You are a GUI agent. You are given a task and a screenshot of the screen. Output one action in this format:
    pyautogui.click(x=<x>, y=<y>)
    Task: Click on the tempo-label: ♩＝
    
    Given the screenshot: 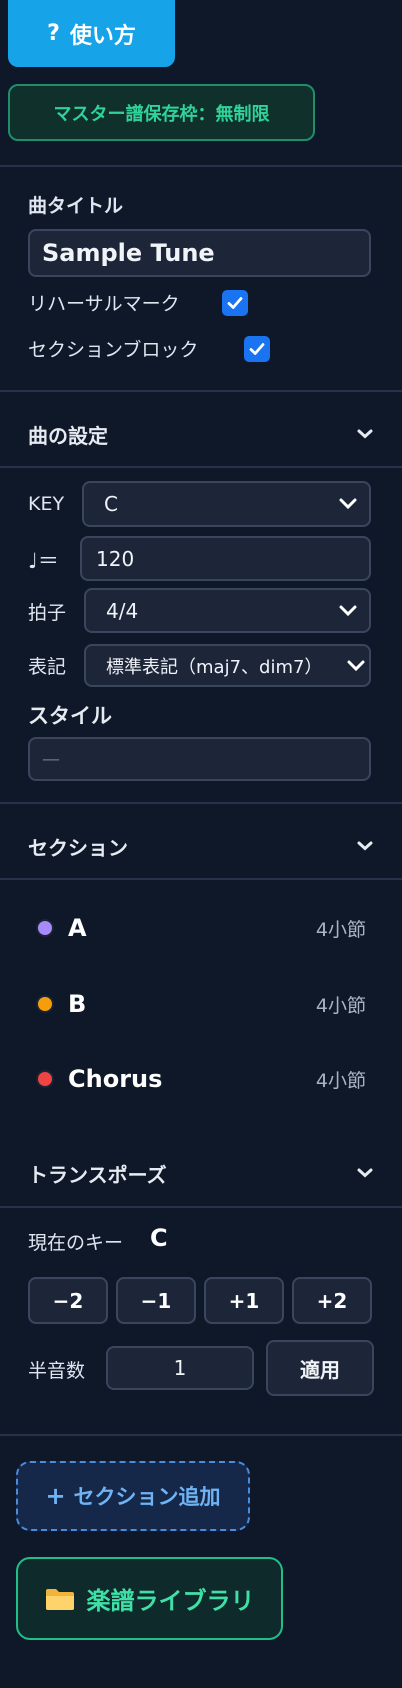 What is the action you would take?
    pyautogui.click(x=43, y=561)
    